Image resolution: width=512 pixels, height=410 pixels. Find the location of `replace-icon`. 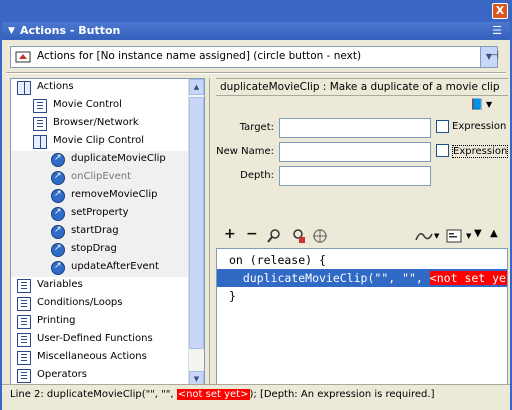

replace-icon is located at coordinates (298, 236).